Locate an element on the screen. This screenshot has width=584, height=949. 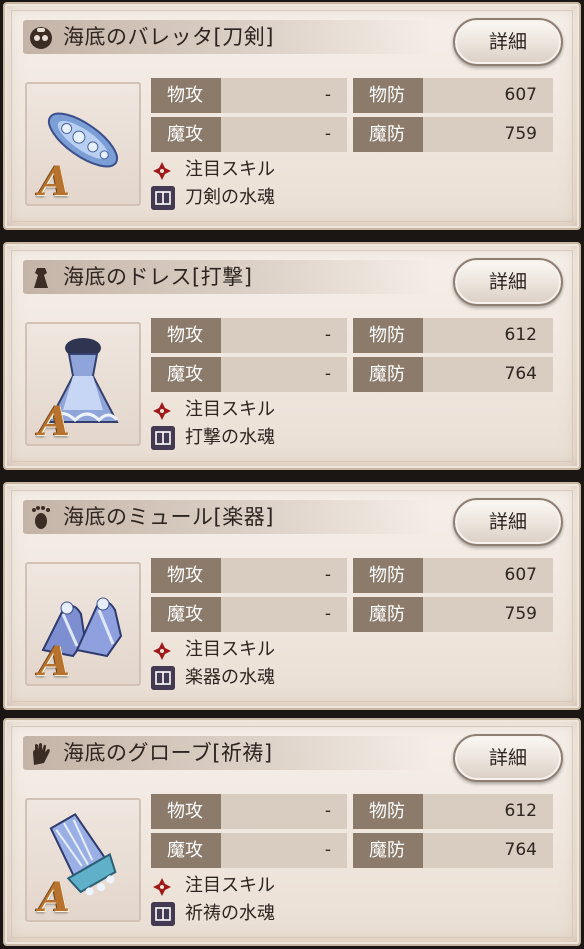
item-title: 海底のミュール[楽器] is located at coordinates (168, 517).